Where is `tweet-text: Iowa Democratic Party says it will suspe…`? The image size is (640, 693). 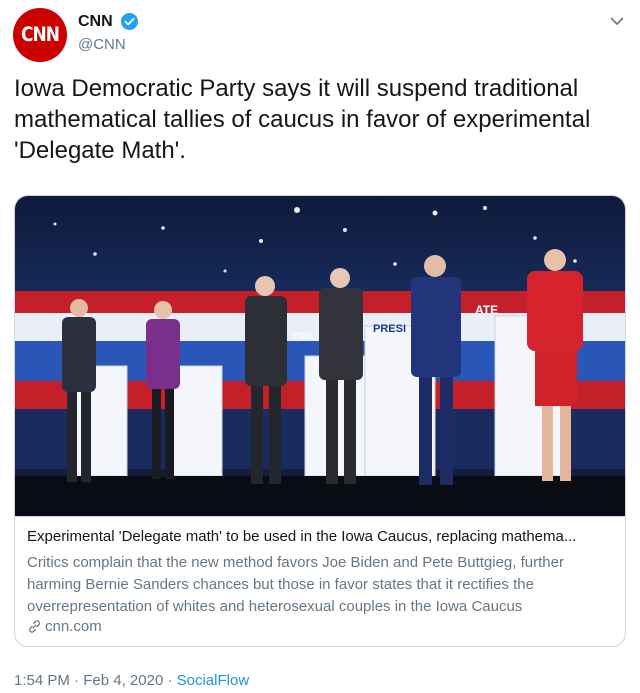 tweet-text: Iowa Democratic Party says it will suspe… is located at coordinates (302, 119).